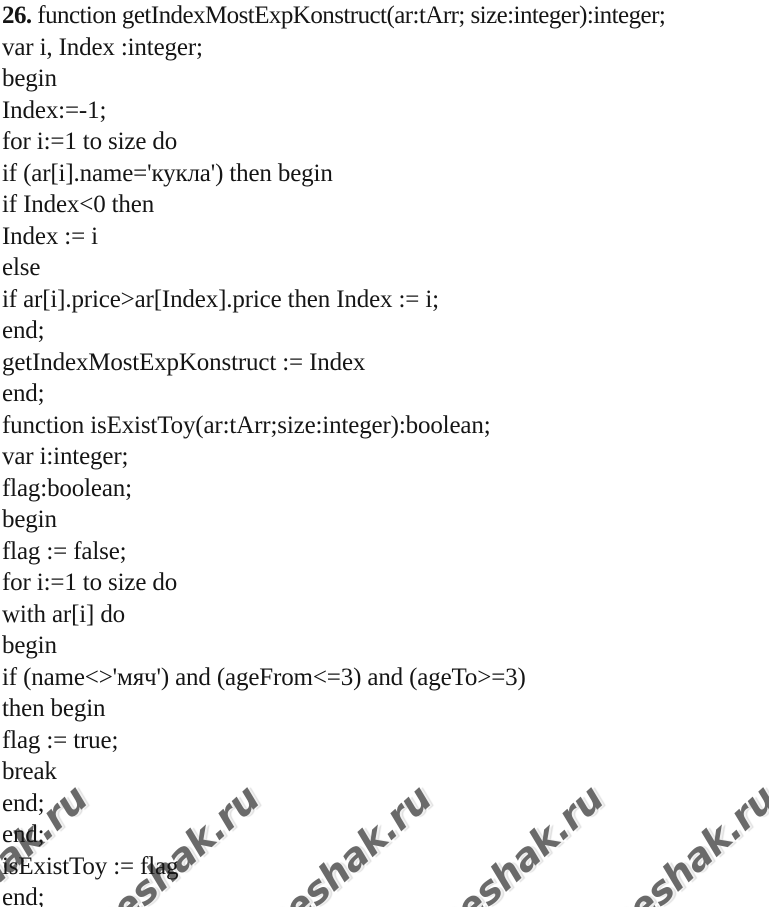 This screenshot has height=907, width=769. What do you see at coordinates (64, 551) in the screenshot?
I see `code-line-text: flag := false;` at bounding box center [64, 551].